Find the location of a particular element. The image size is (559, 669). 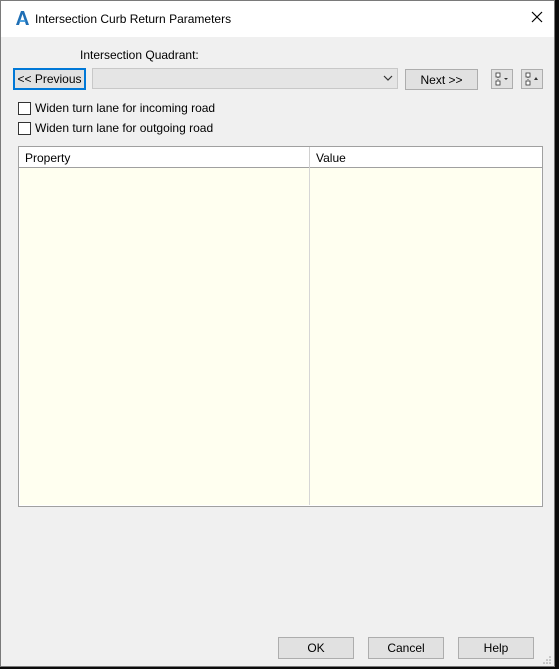

widen-incoming-checkbox-row: Widen turn lane for incoming road is located at coordinates (116, 108).